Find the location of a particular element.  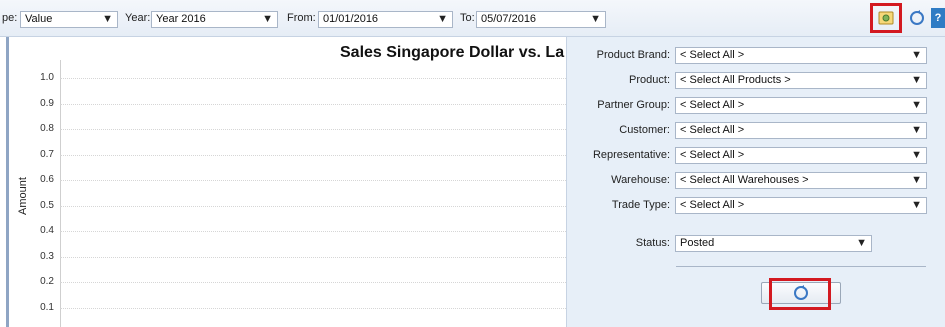

filter-select-value: < Select All Products > is located at coordinates (735, 80).